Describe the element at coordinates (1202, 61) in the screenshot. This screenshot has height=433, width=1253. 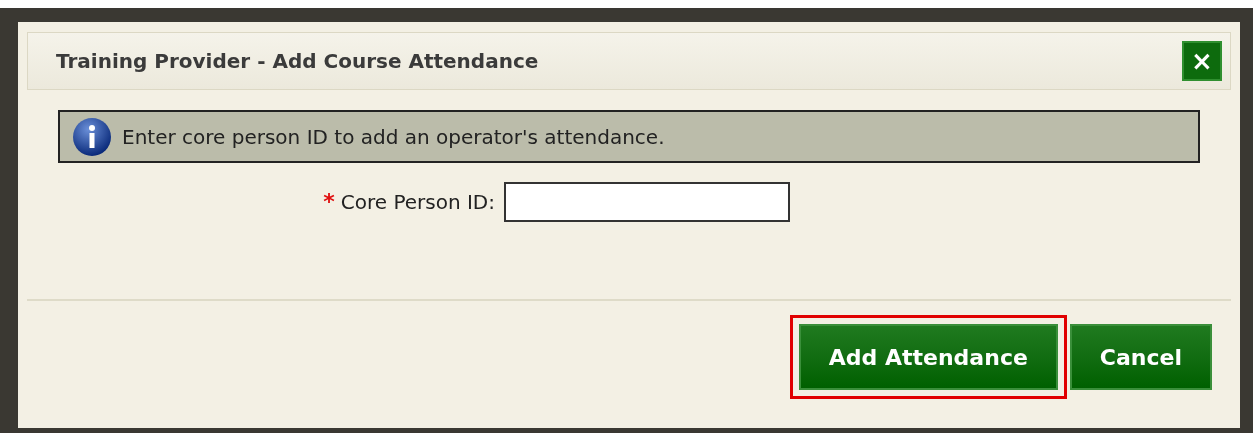
I see `close-button: ×` at that location.